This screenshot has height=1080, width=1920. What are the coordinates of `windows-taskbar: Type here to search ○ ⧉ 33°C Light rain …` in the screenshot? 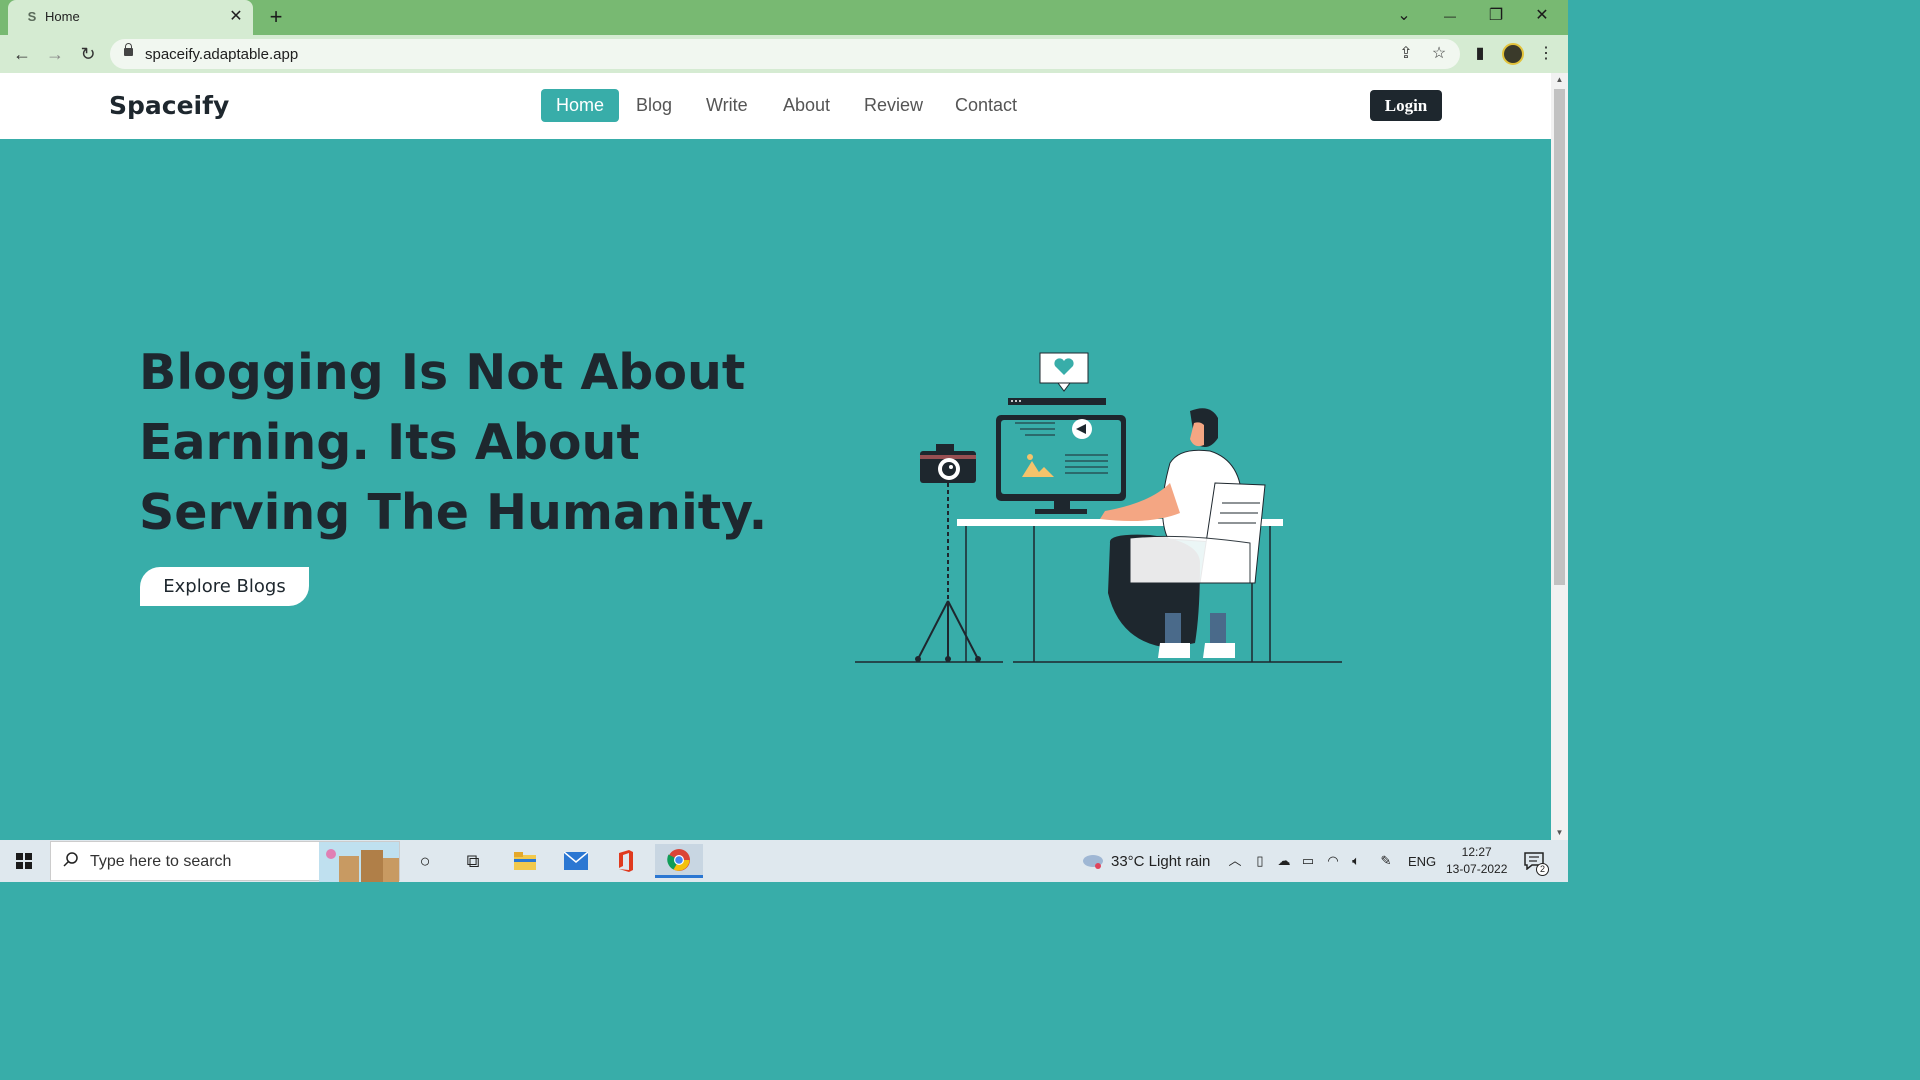 It's located at (784, 861).